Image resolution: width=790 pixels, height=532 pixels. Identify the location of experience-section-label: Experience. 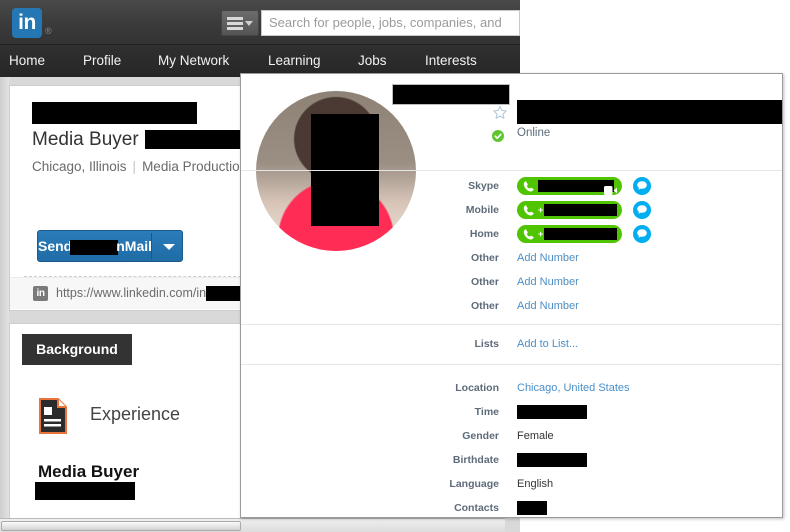
(135, 414).